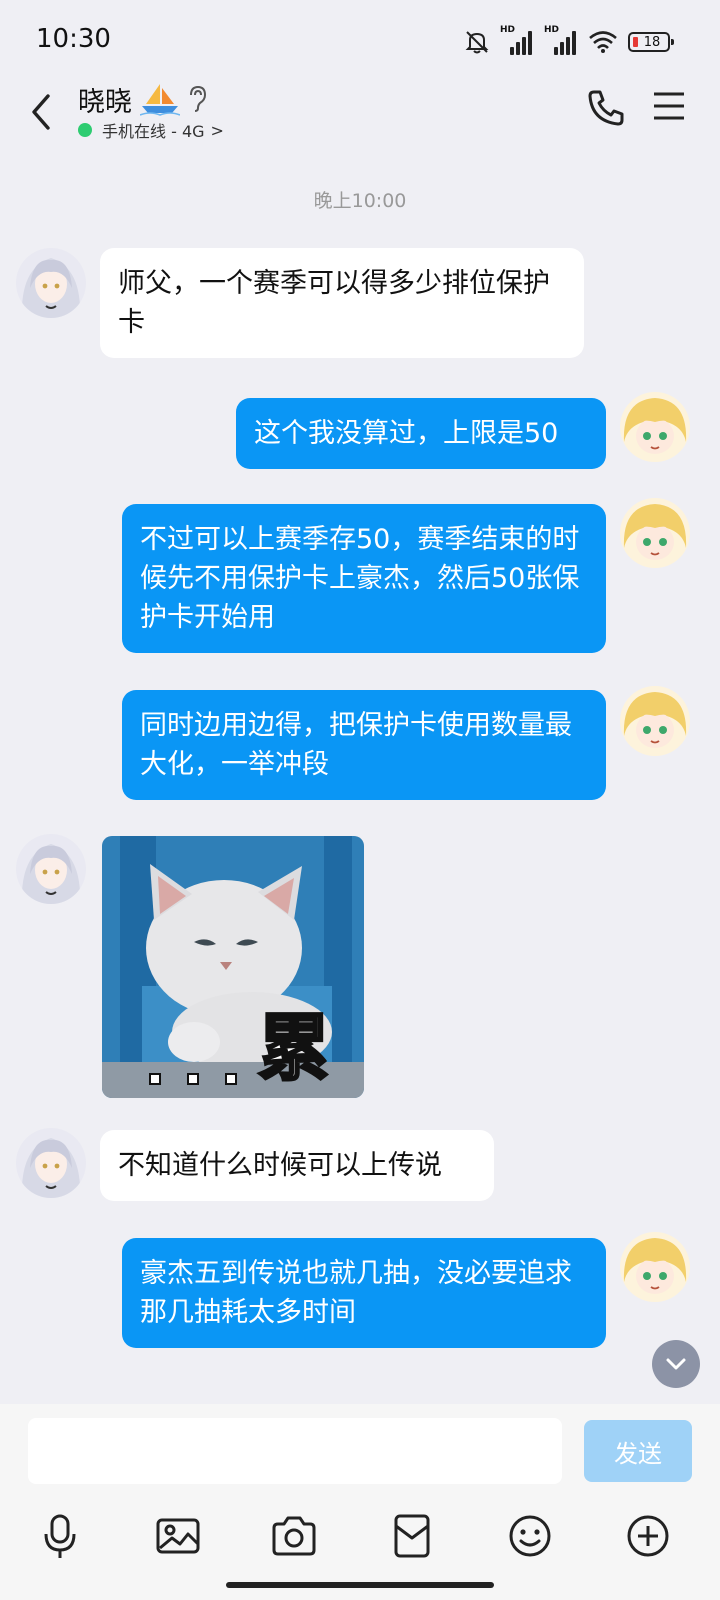  Describe the element at coordinates (153, 131) in the screenshot. I see `online-status-text: 手机在线 - 4G` at that location.